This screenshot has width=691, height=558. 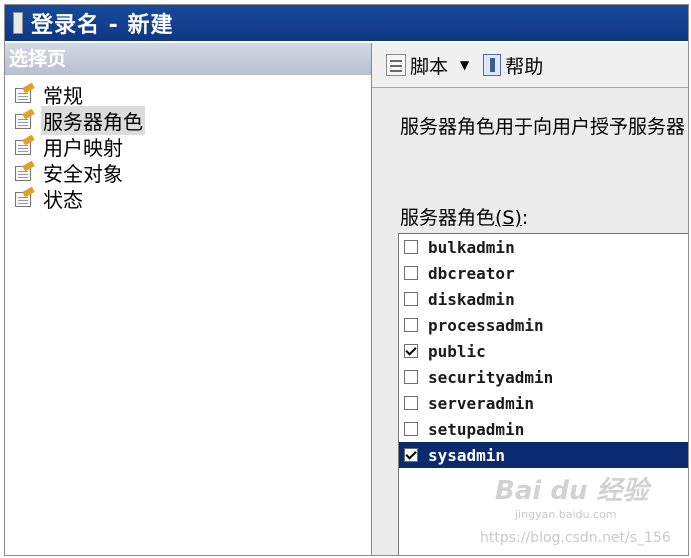 I want to click on nav-item-general: 常规, so click(x=188, y=94).